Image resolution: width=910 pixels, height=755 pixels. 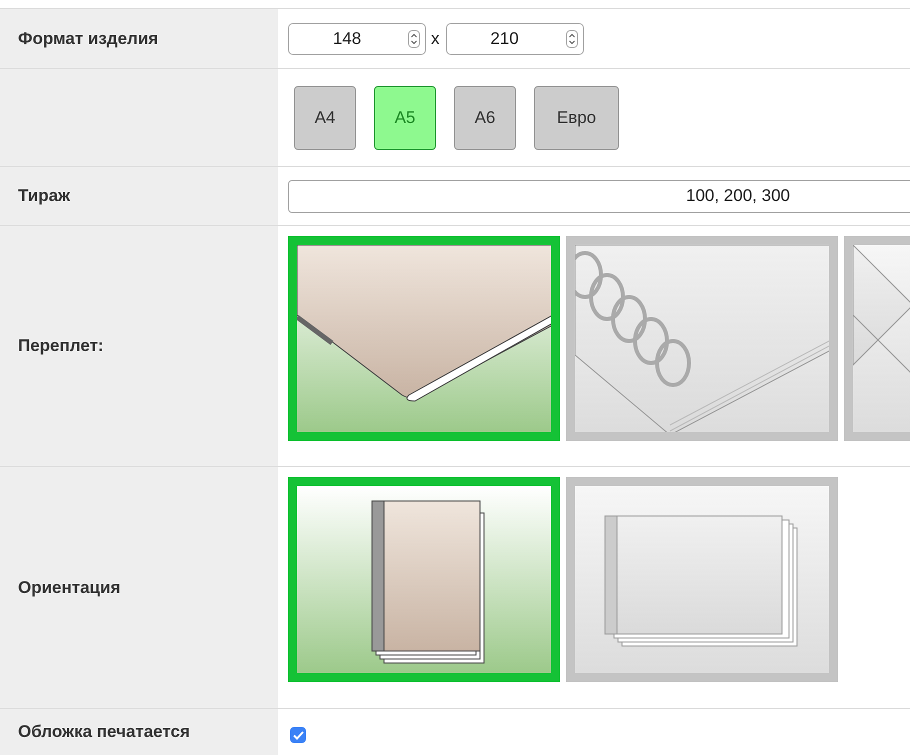 I want to click on format-button: Евро, so click(x=576, y=118).